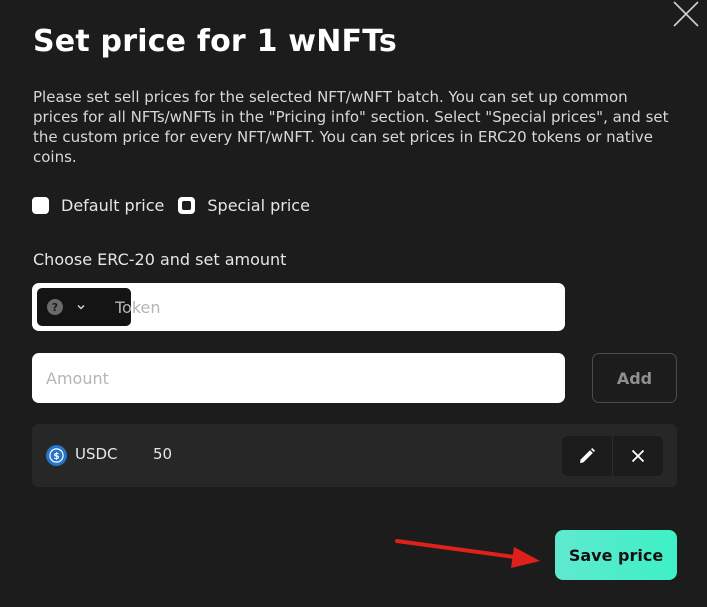 Image resolution: width=707 pixels, height=607 pixels. I want to click on question-icon: ?, so click(55, 307).